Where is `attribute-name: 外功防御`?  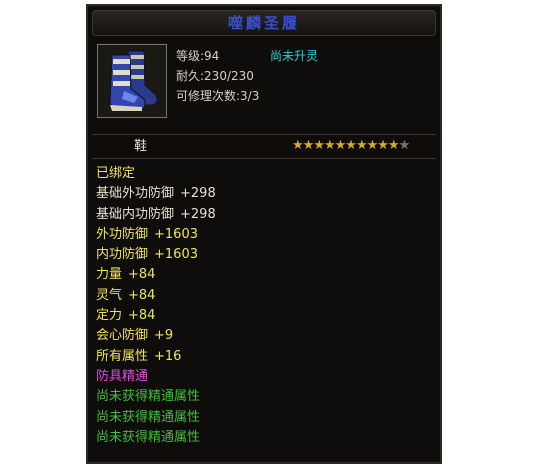
attribute-name: 外功防御 is located at coordinates (122, 234).